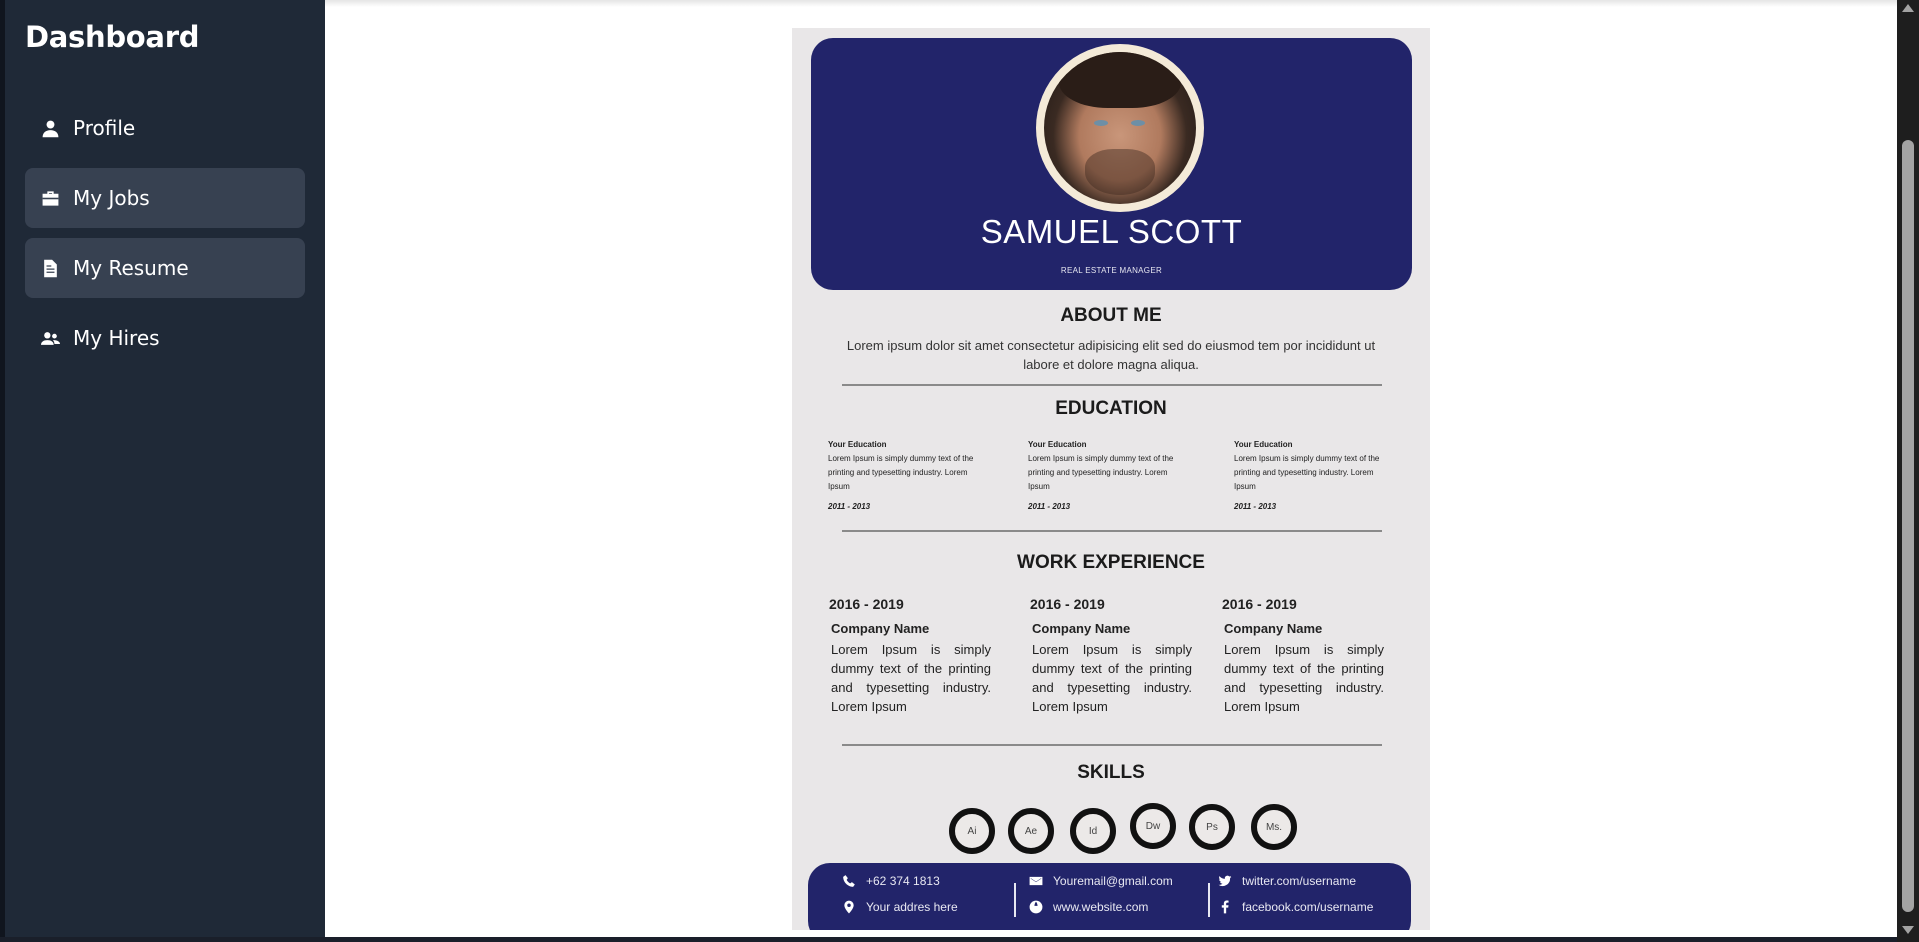 The width and height of the screenshot is (1919, 942). Describe the element at coordinates (50, 198) in the screenshot. I see `briefcase-icon` at that location.